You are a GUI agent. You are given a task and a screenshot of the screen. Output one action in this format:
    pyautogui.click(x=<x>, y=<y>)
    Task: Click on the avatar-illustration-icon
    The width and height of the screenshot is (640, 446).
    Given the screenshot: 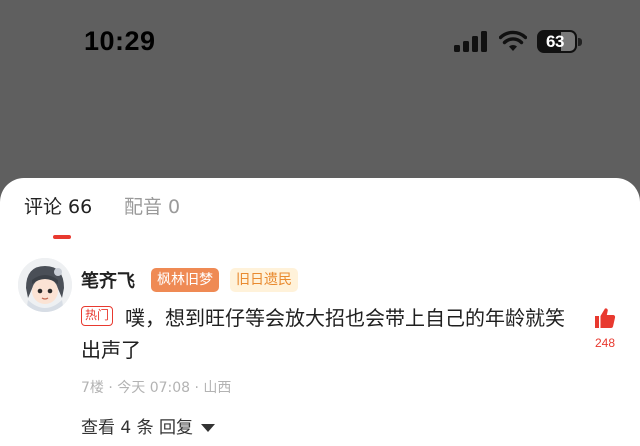 What is the action you would take?
    pyautogui.click(x=45, y=285)
    